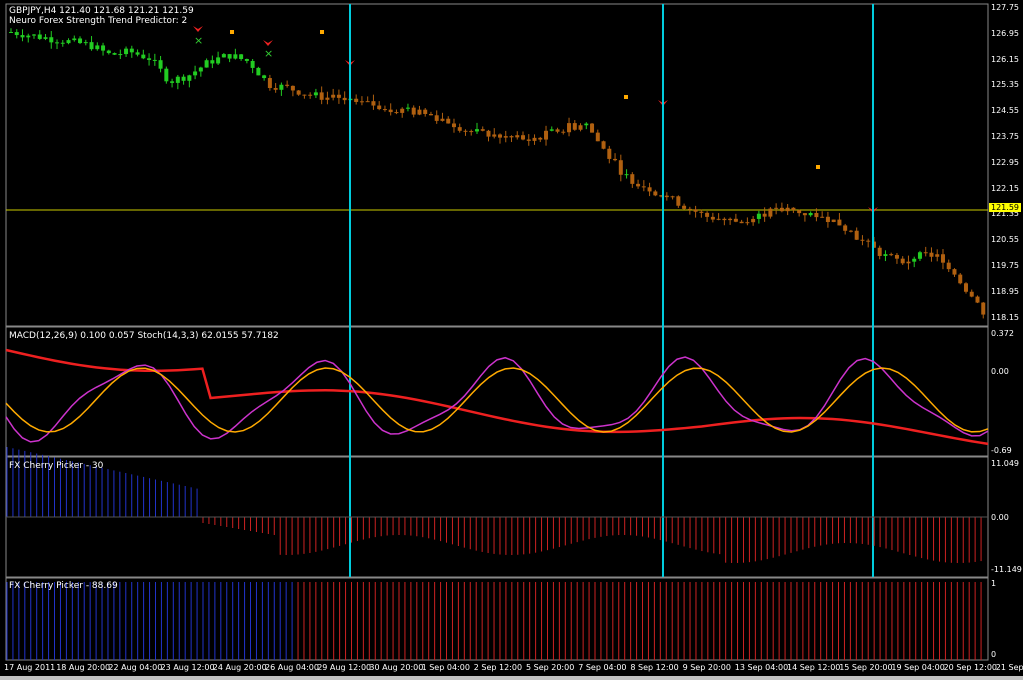  Describe the element at coordinates (187, 667) in the screenshot. I see `time-tick: 23 Aug 12:00` at that location.